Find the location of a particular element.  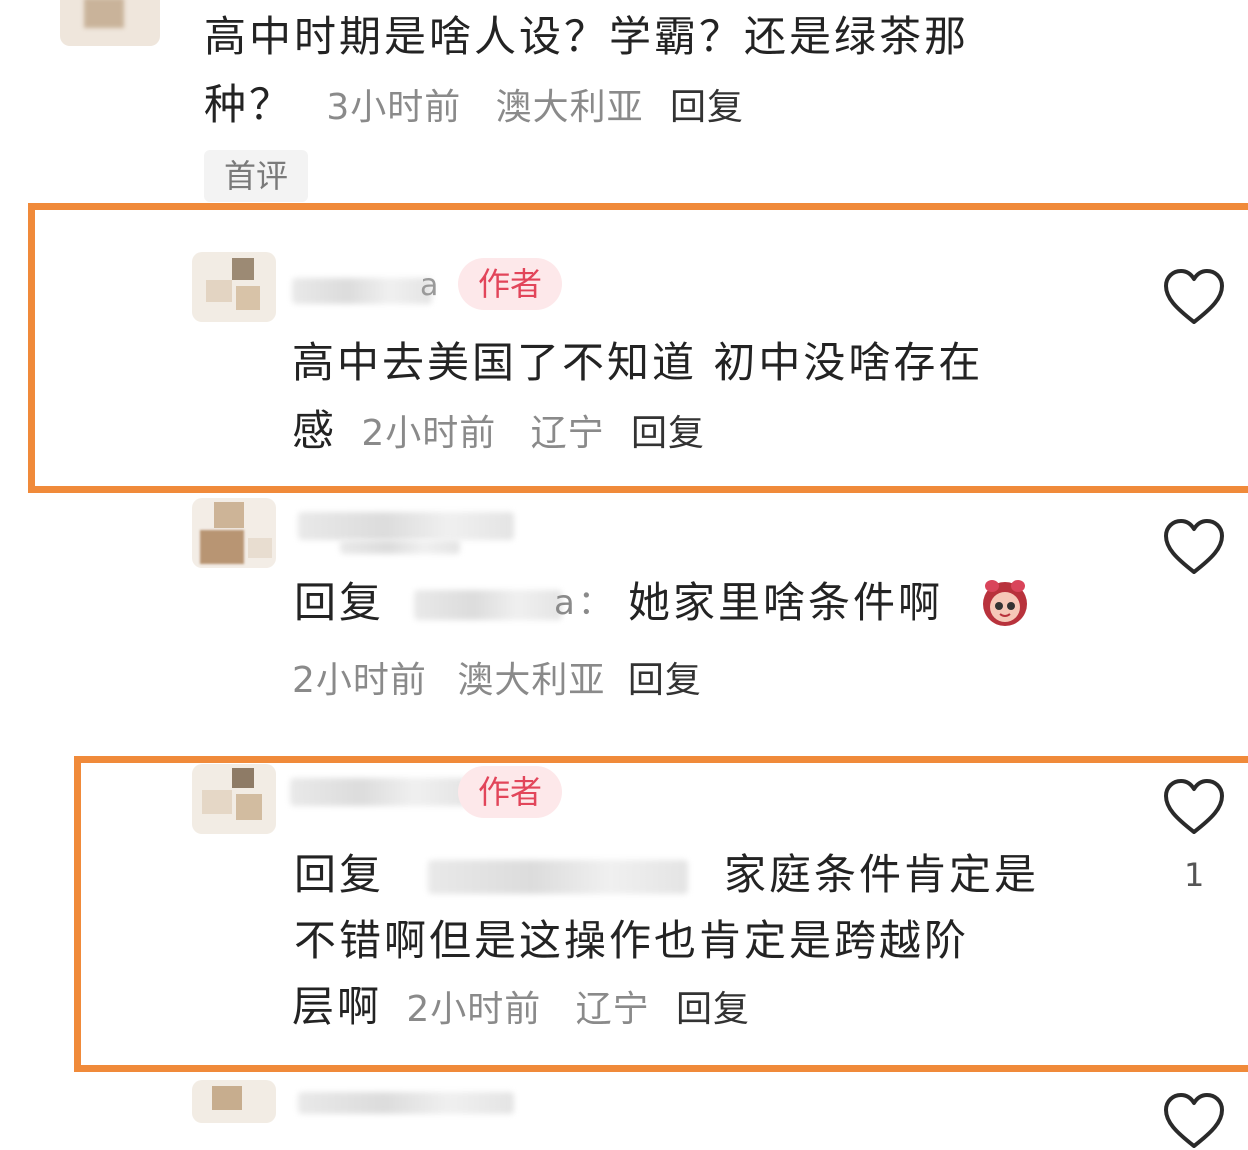

comment-text: 层啊 is located at coordinates (337, 1006).